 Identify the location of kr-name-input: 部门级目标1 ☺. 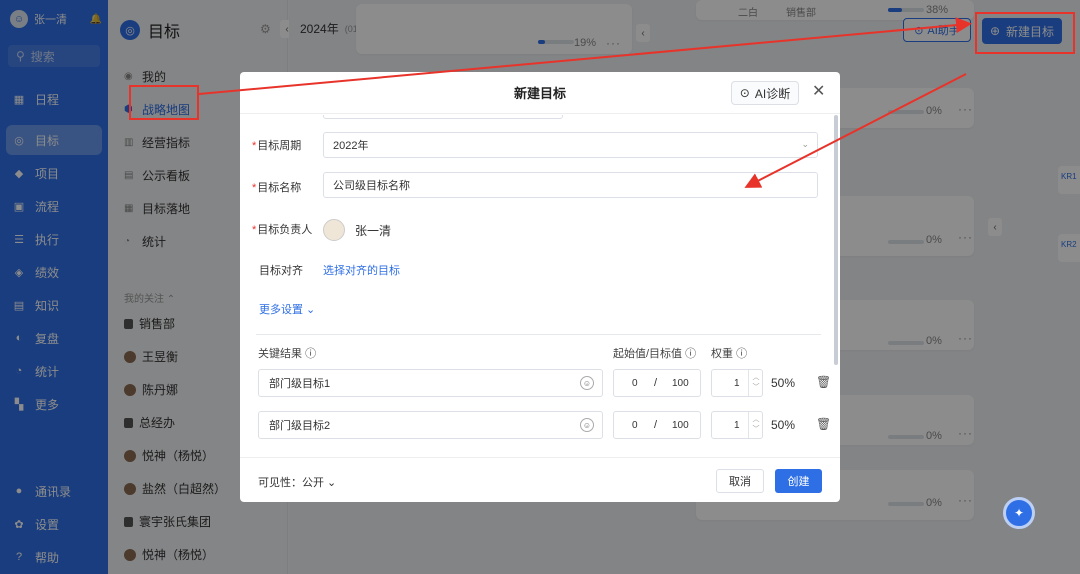
(430, 383).